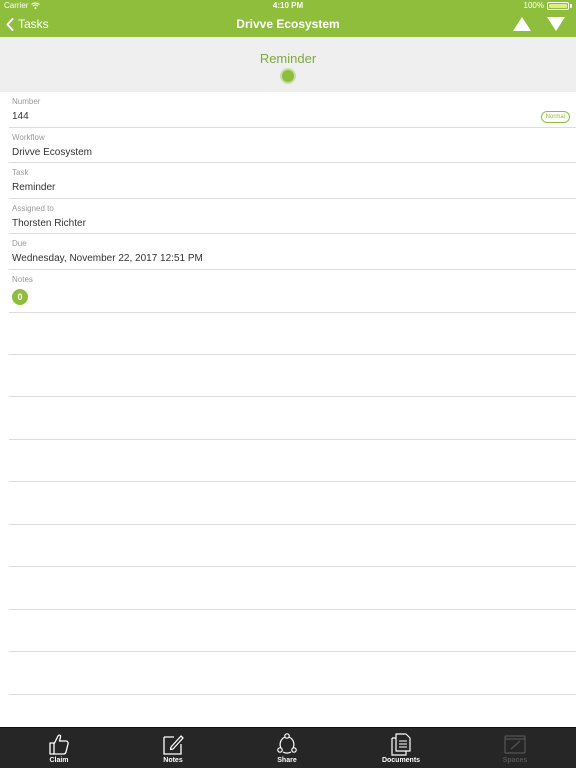 The width and height of the screenshot is (576, 769). I want to click on tab-spaces: Spaces, so click(515, 748).